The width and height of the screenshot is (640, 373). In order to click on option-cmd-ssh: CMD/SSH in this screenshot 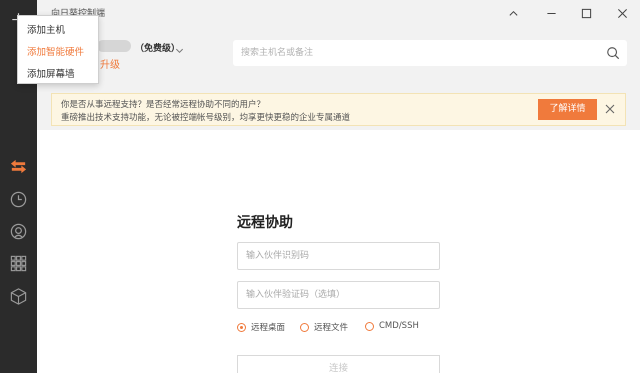, I will do `click(392, 326)`.